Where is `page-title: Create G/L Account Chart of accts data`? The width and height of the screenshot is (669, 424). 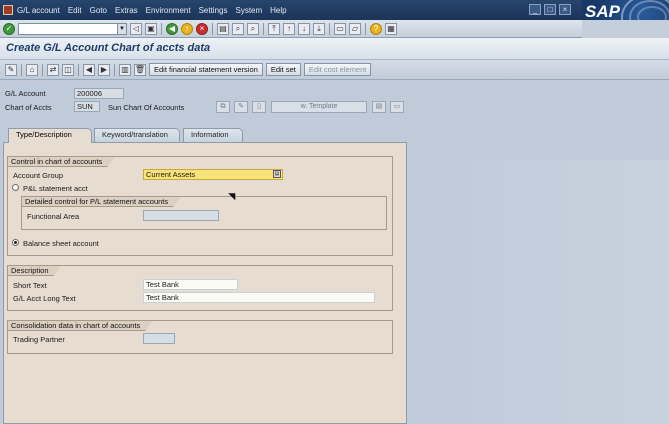 page-title: Create G/L Account Chart of accts data is located at coordinates (108, 48).